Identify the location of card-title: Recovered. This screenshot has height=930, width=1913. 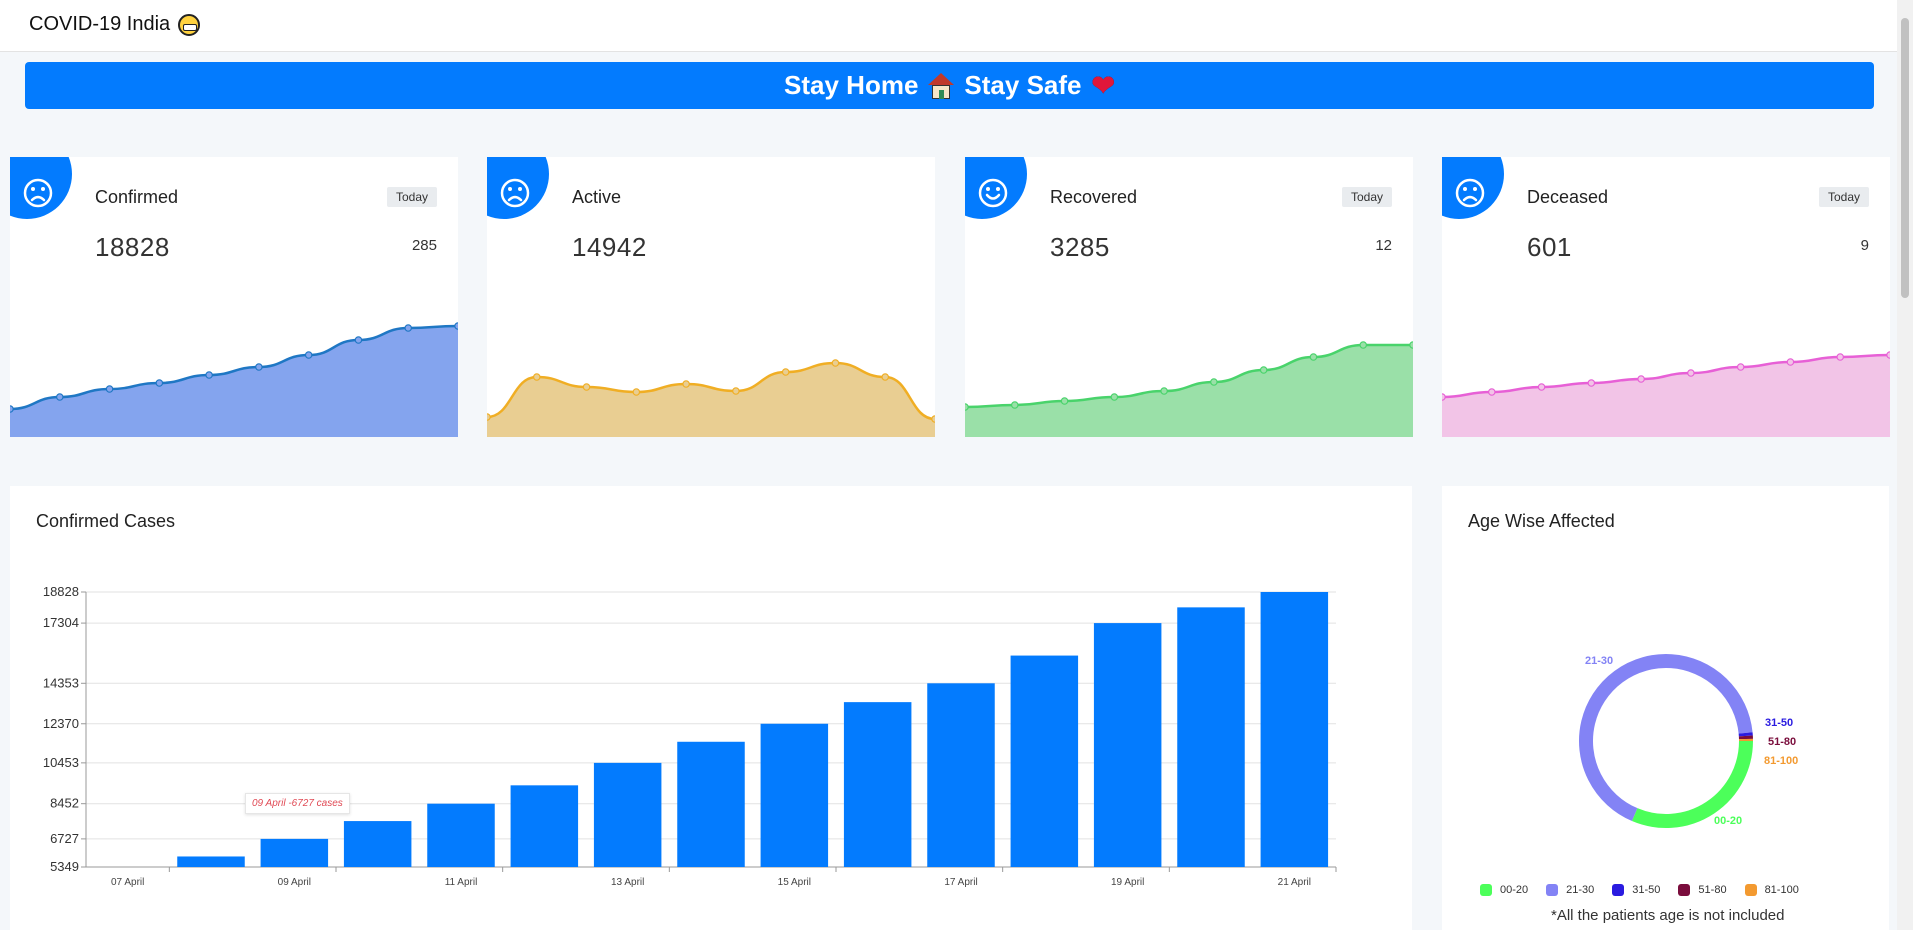
(1094, 197).